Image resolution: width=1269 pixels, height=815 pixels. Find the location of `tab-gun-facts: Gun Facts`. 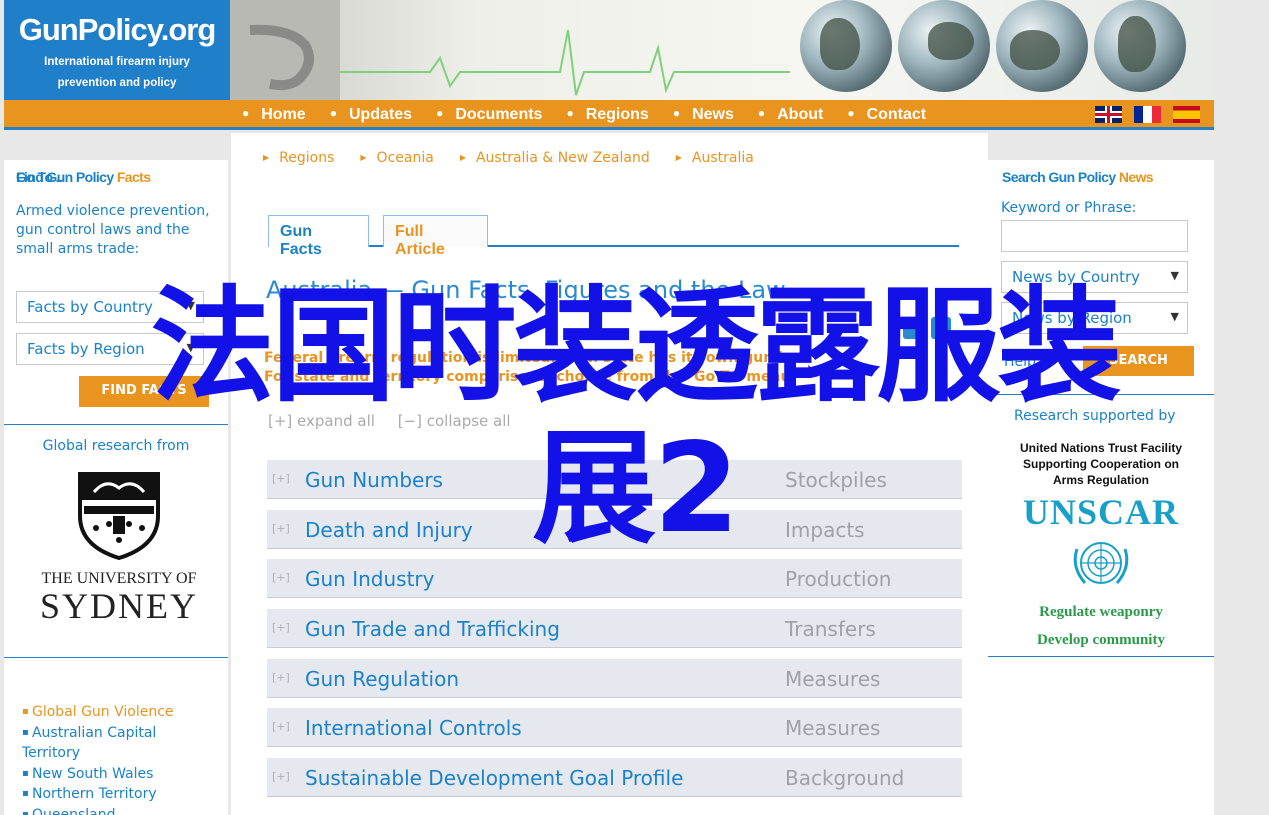

tab-gun-facts: Gun Facts is located at coordinates (318, 236).